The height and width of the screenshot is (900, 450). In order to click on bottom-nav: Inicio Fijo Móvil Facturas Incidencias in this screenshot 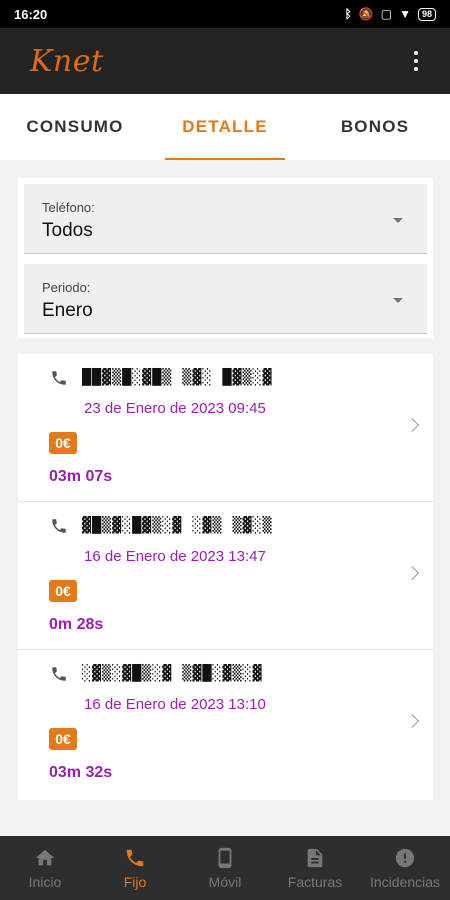, I will do `click(225, 868)`.